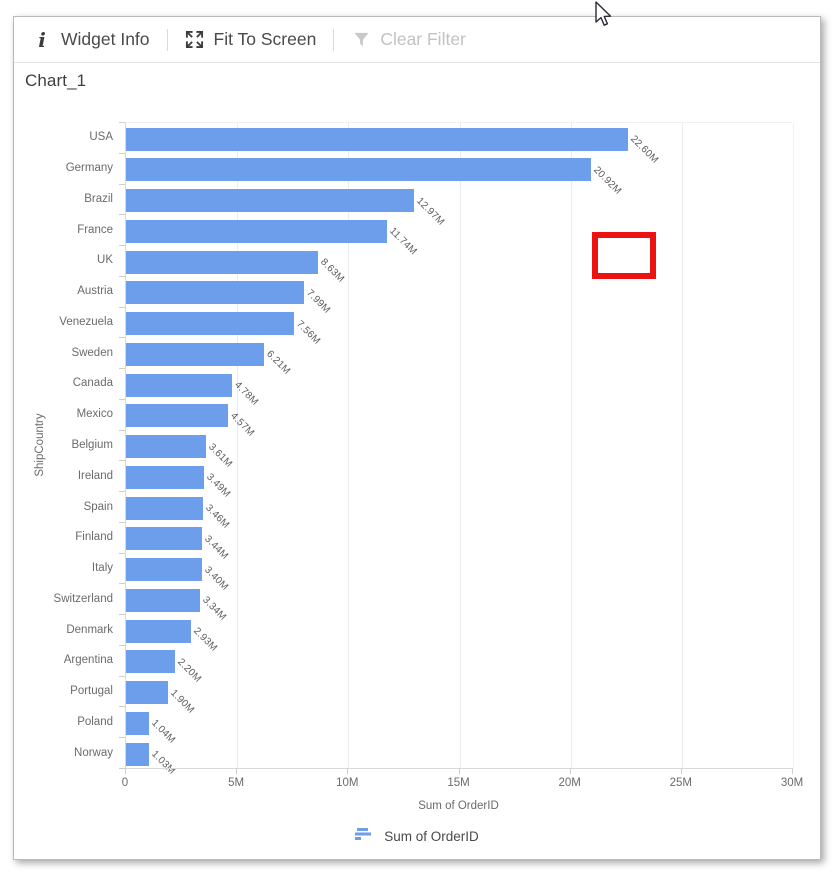 This screenshot has width=835, height=873. I want to click on y-tick-label: Germany, so click(89, 168).